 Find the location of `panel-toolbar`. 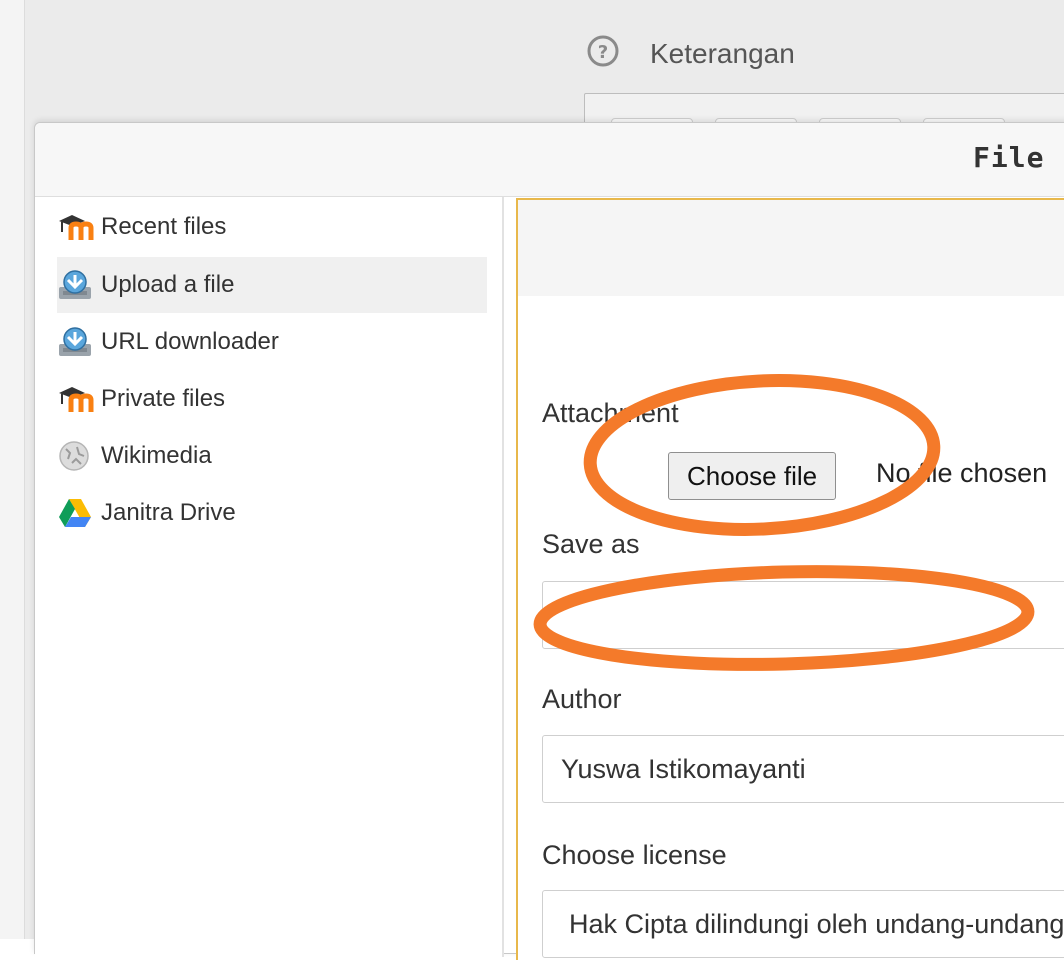

panel-toolbar is located at coordinates (791, 248).